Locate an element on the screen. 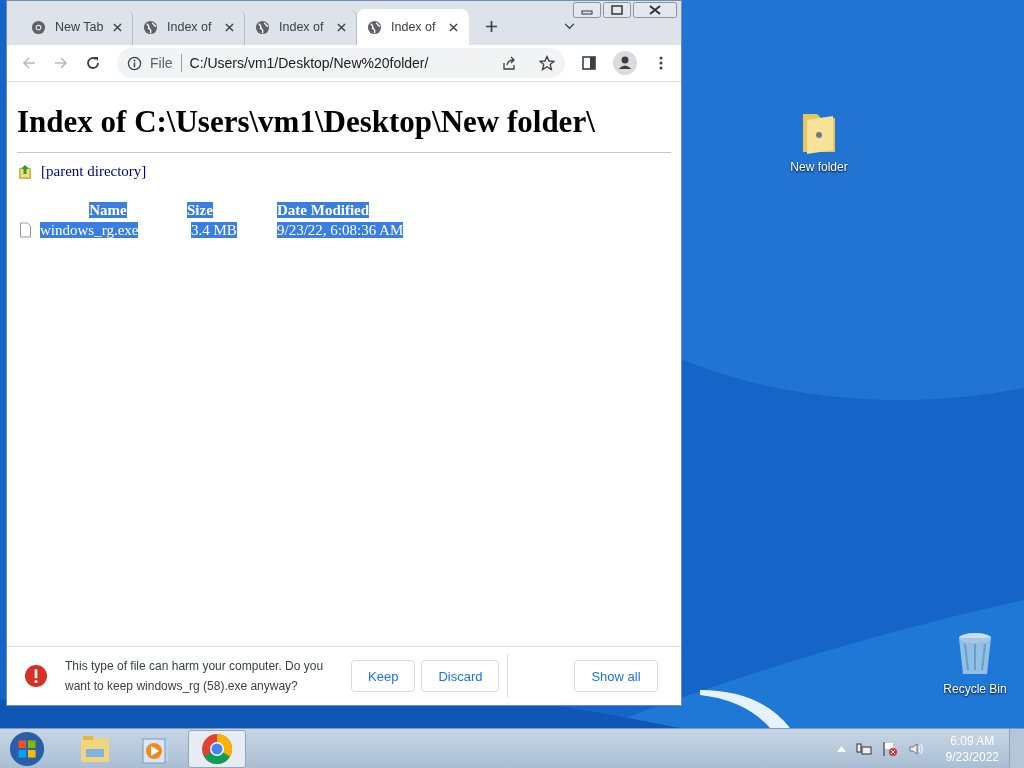 The width and height of the screenshot is (1024, 768). download-warning-text: This type of file can harm your computer. Do you want to keep windows_rg (58).exe anyway? is located at coordinates (195, 676).